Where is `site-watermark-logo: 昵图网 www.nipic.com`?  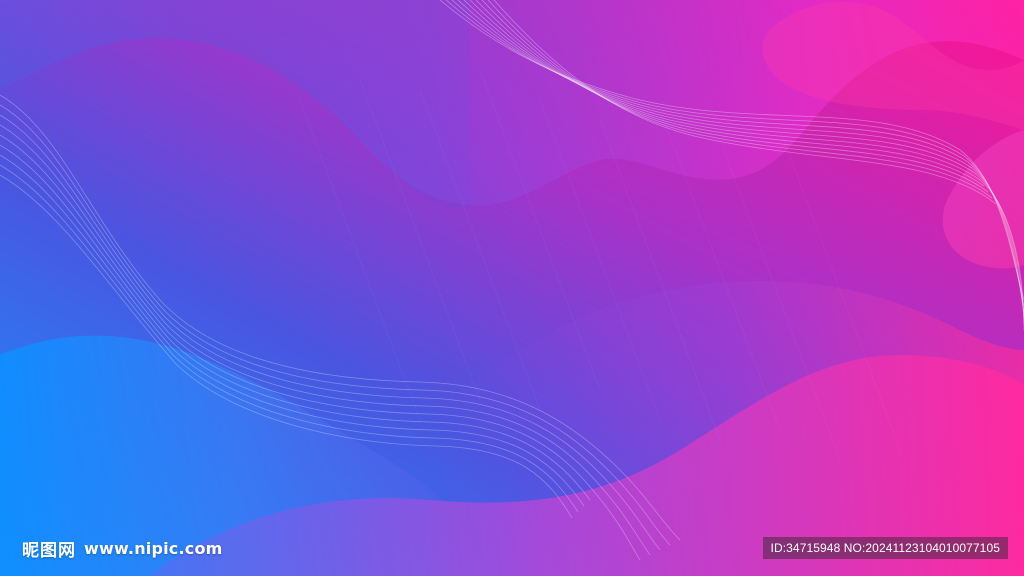
site-watermark-logo: 昵图网 www.nipic.com is located at coordinates (122, 548).